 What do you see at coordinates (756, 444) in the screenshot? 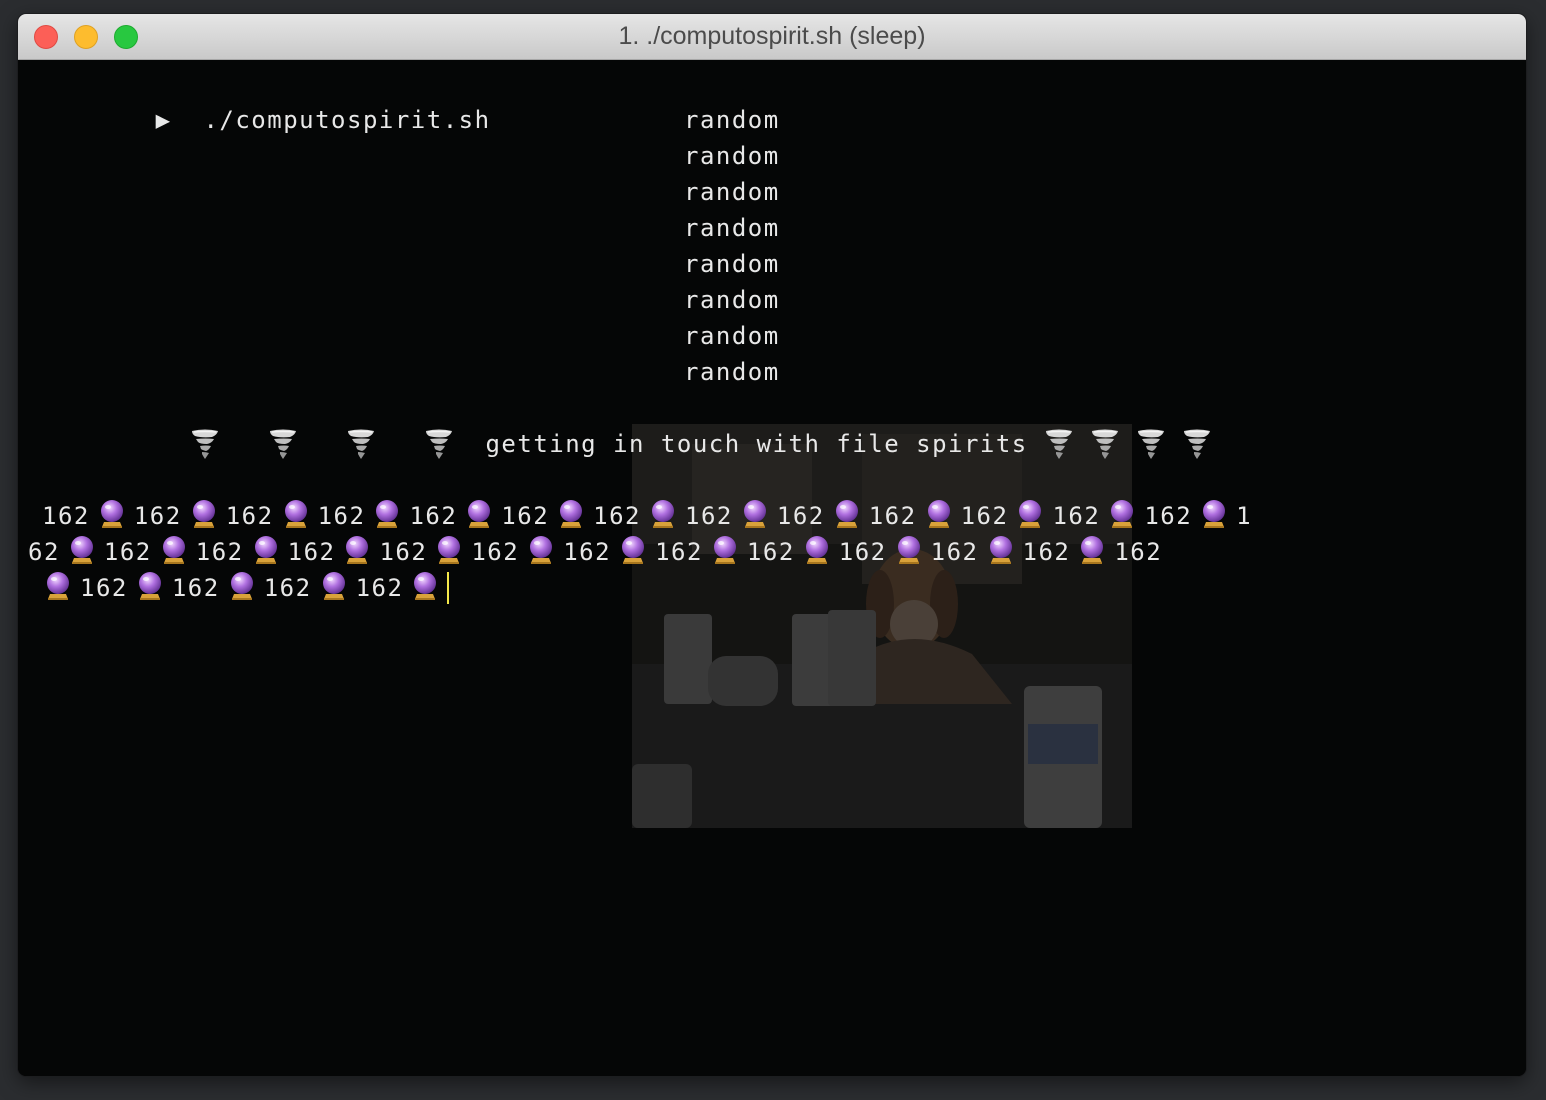
I see `status-message: getting in touch with file spirits` at bounding box center [756, 444].